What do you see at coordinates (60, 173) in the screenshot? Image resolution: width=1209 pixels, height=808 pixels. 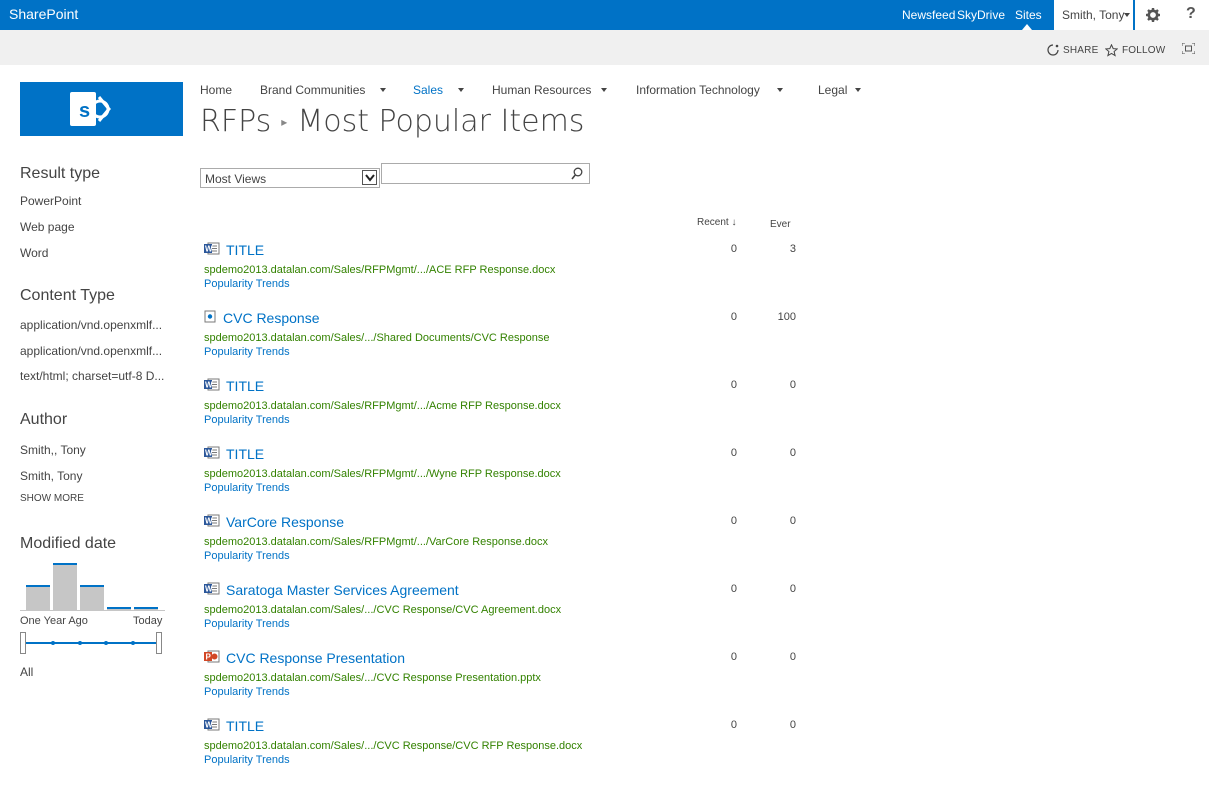 I see `refiner-heading-result-type: Result type` at bounding box center [60, 173].